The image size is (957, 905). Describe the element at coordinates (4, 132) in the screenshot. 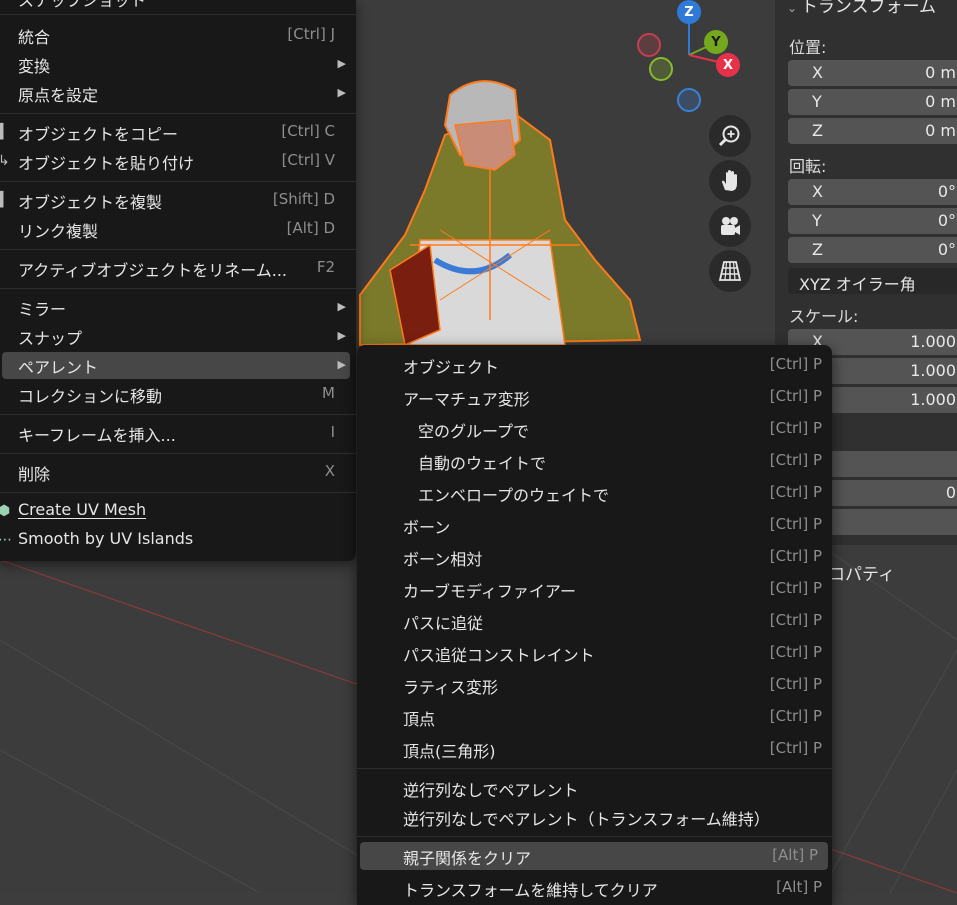

I see `copy-icon: ▌` at that location.